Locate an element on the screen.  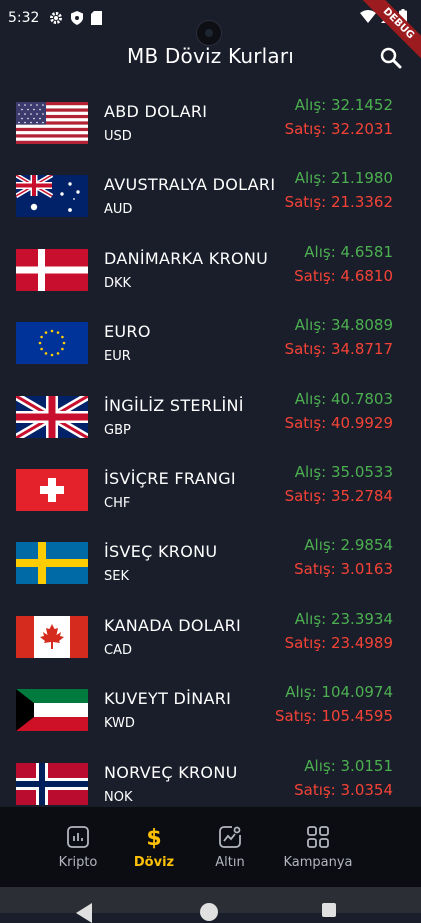
sell-price: Satış: 3.0354 is located at coordinates (343, 789).